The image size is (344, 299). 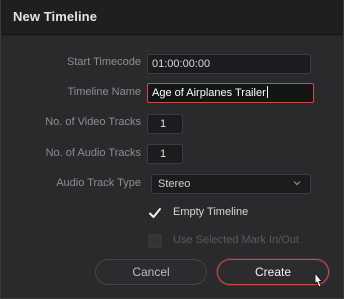 I want to click on start-timecode-label: Start Timecode, so click(x=104, y=62).